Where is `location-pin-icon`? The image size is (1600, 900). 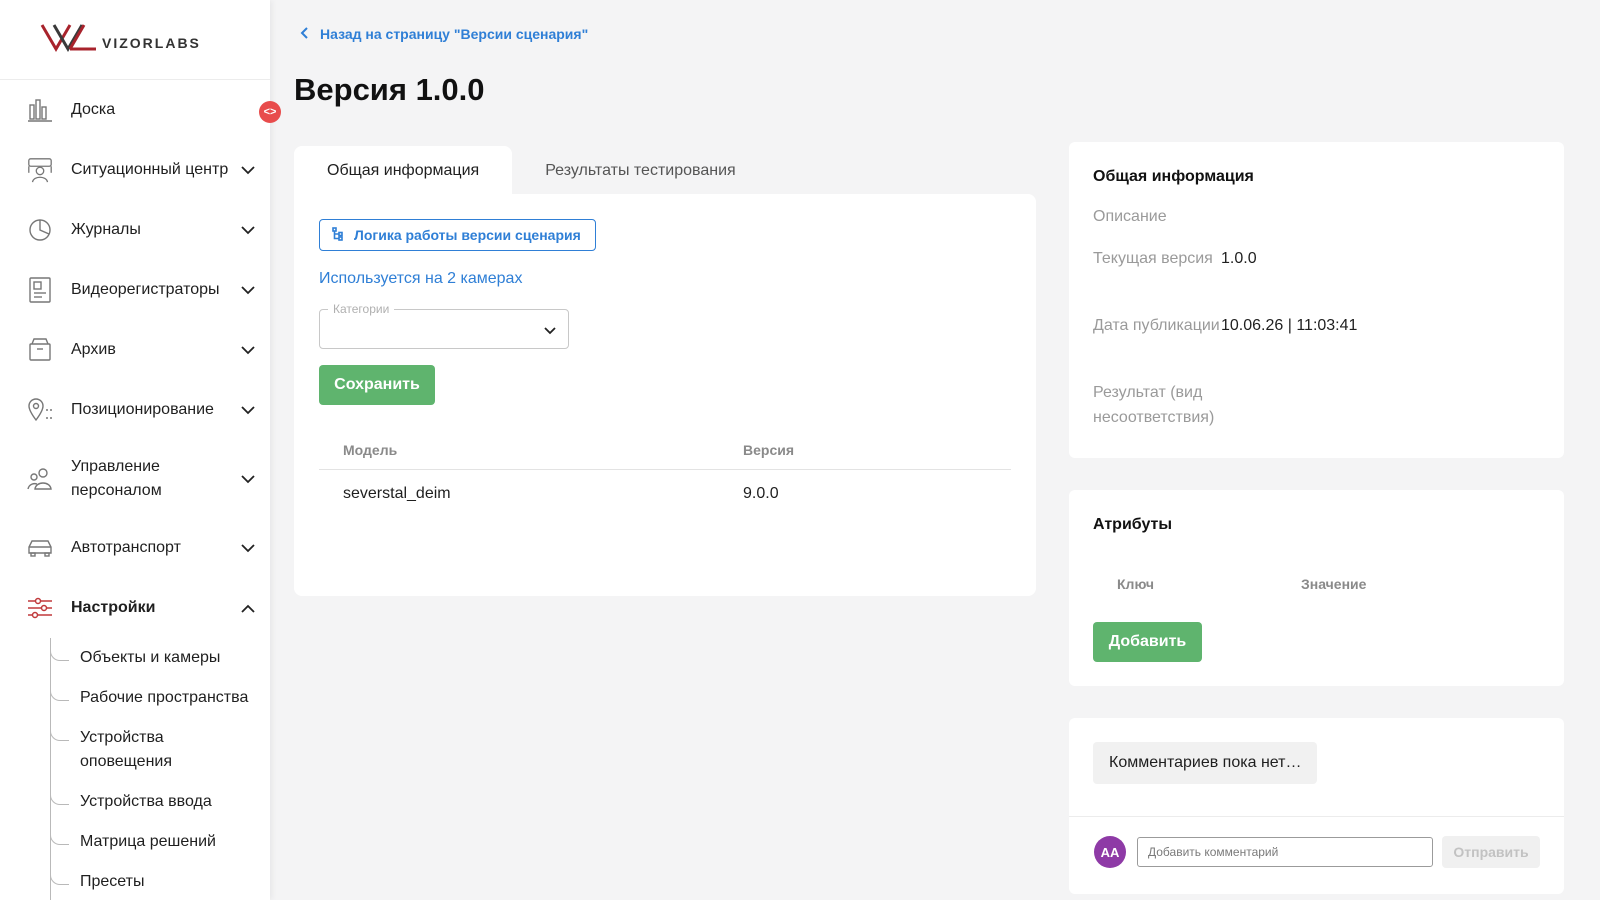
location-pin-icon is located at coordinates (40, 410).